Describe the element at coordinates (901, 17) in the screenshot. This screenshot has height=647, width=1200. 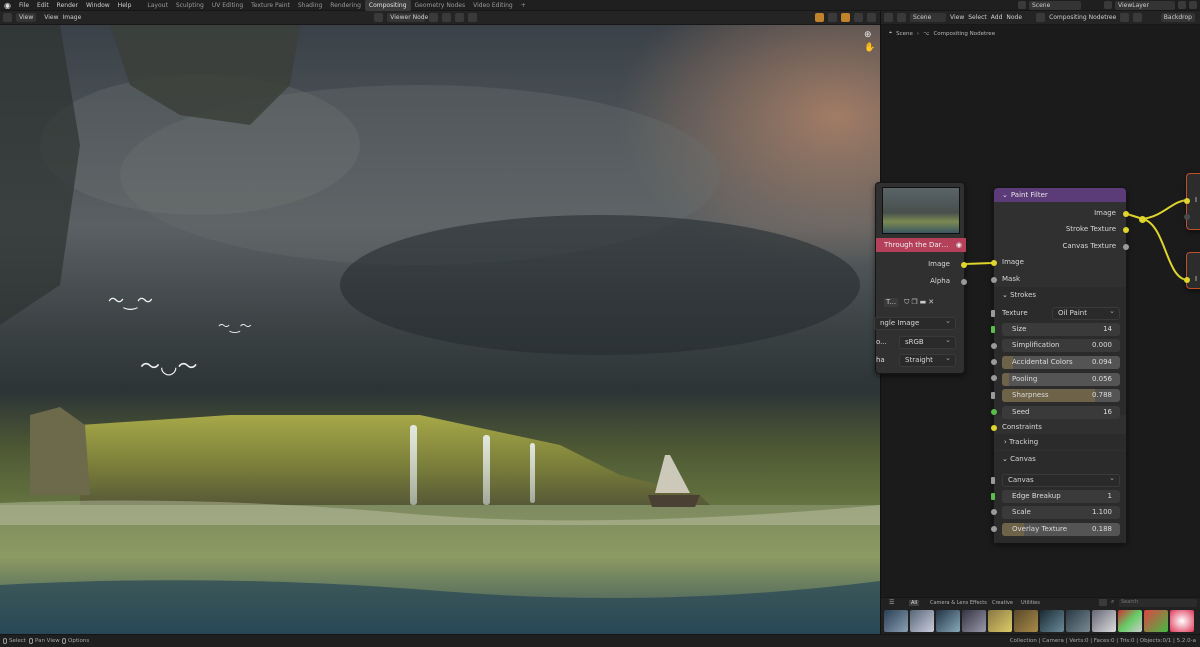
I see `node-tree-type-icon` at that location.